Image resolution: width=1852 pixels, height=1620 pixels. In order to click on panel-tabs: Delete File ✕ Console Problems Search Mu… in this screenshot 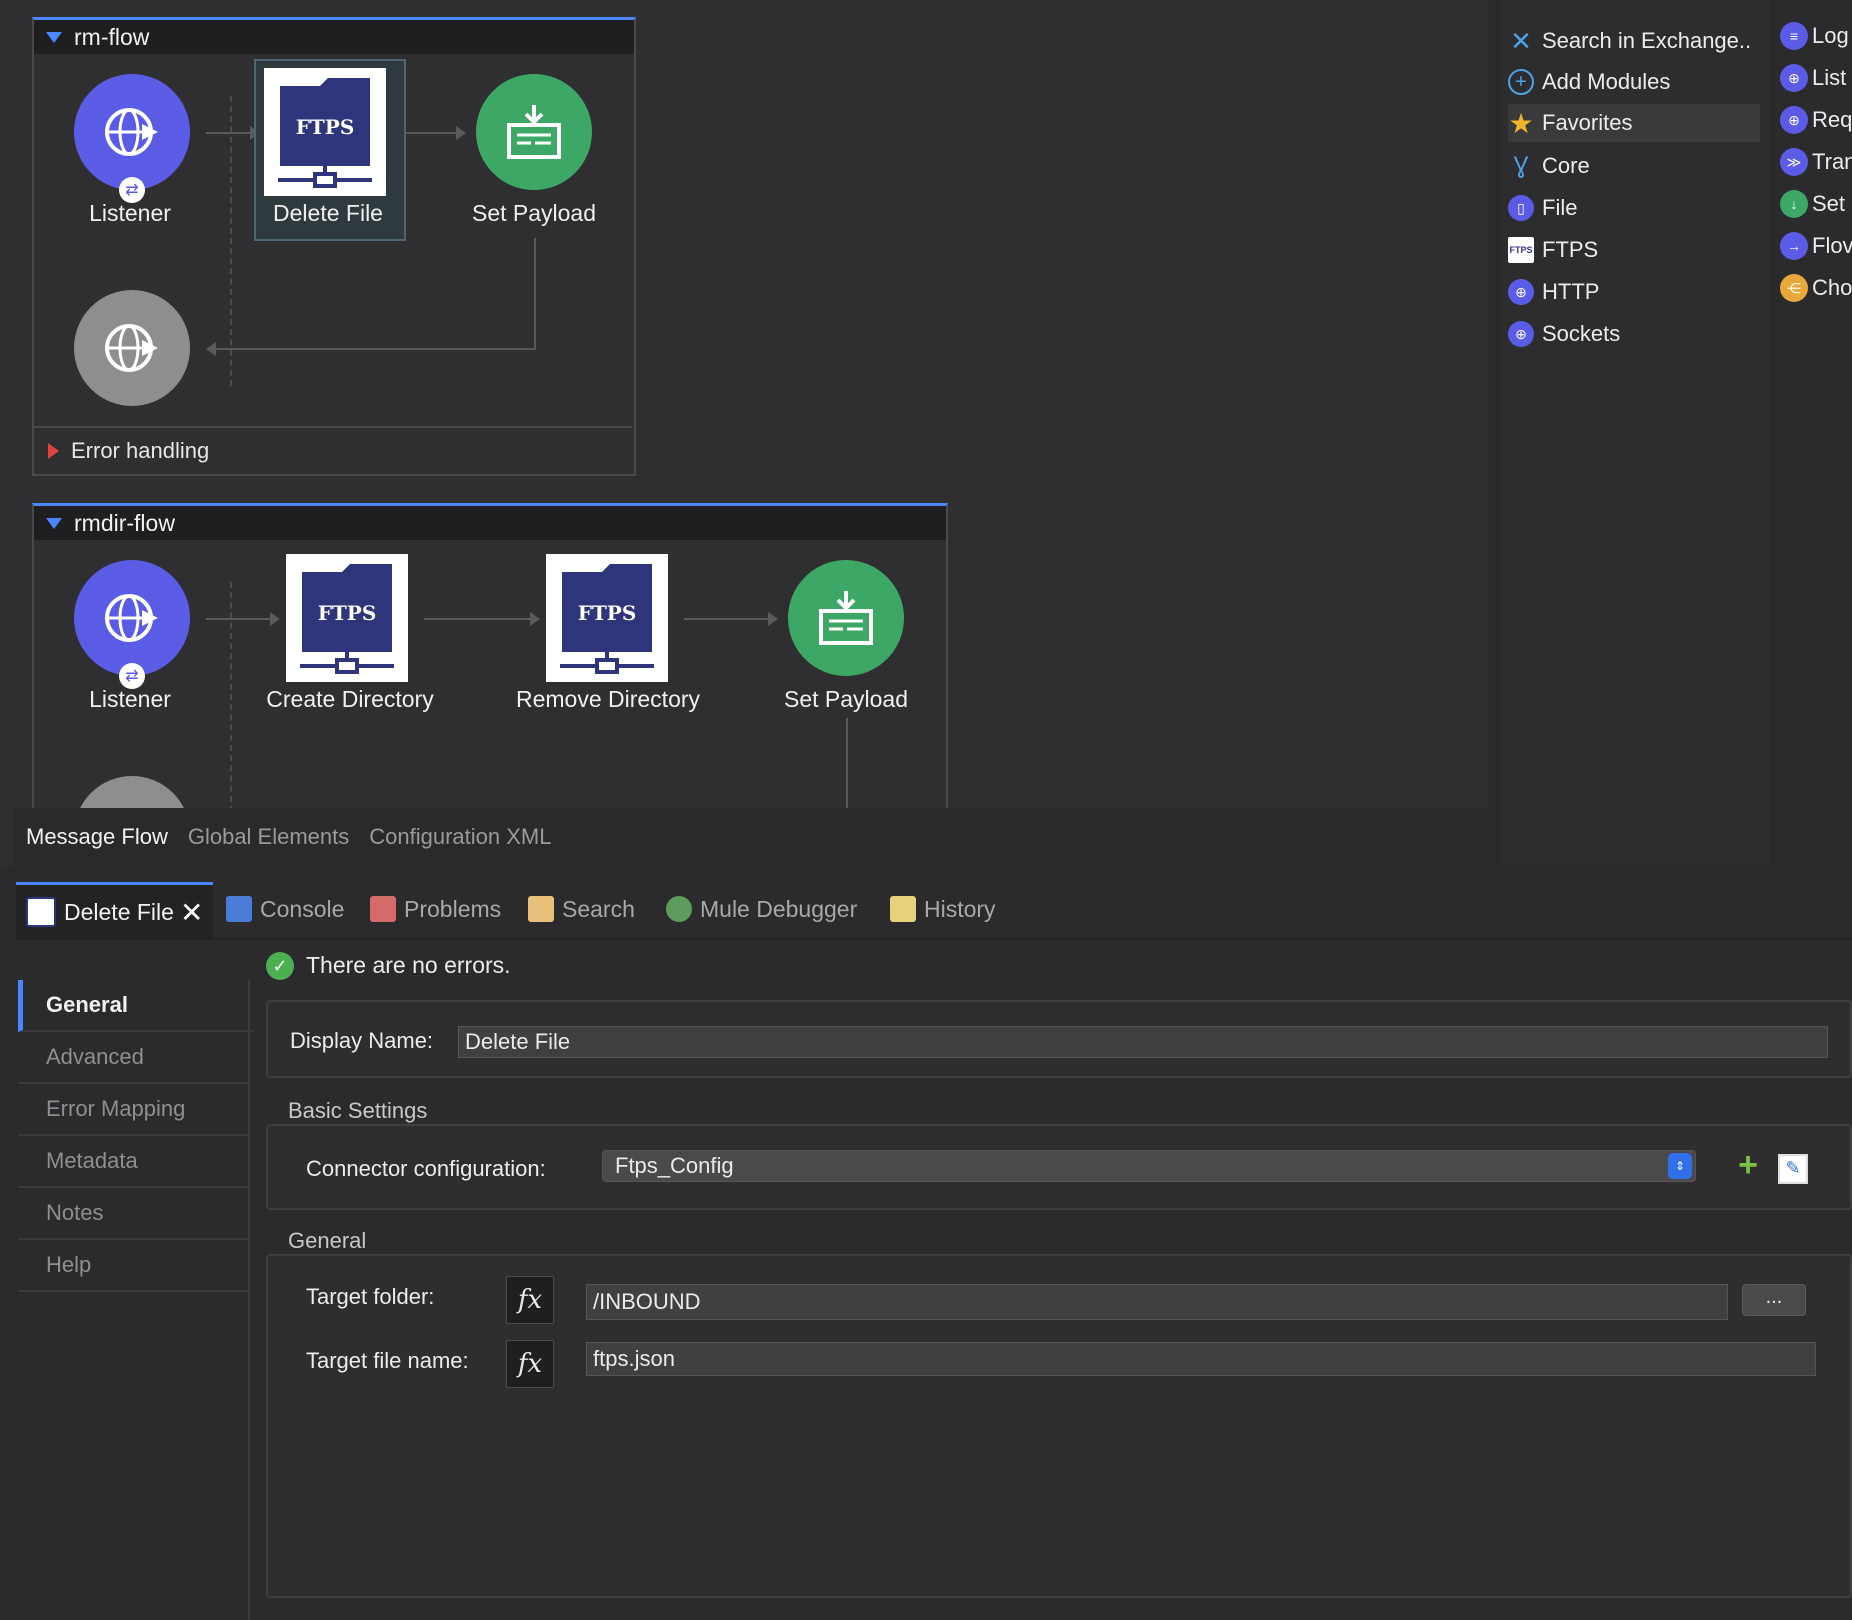, I will do `click(926, 907)`.